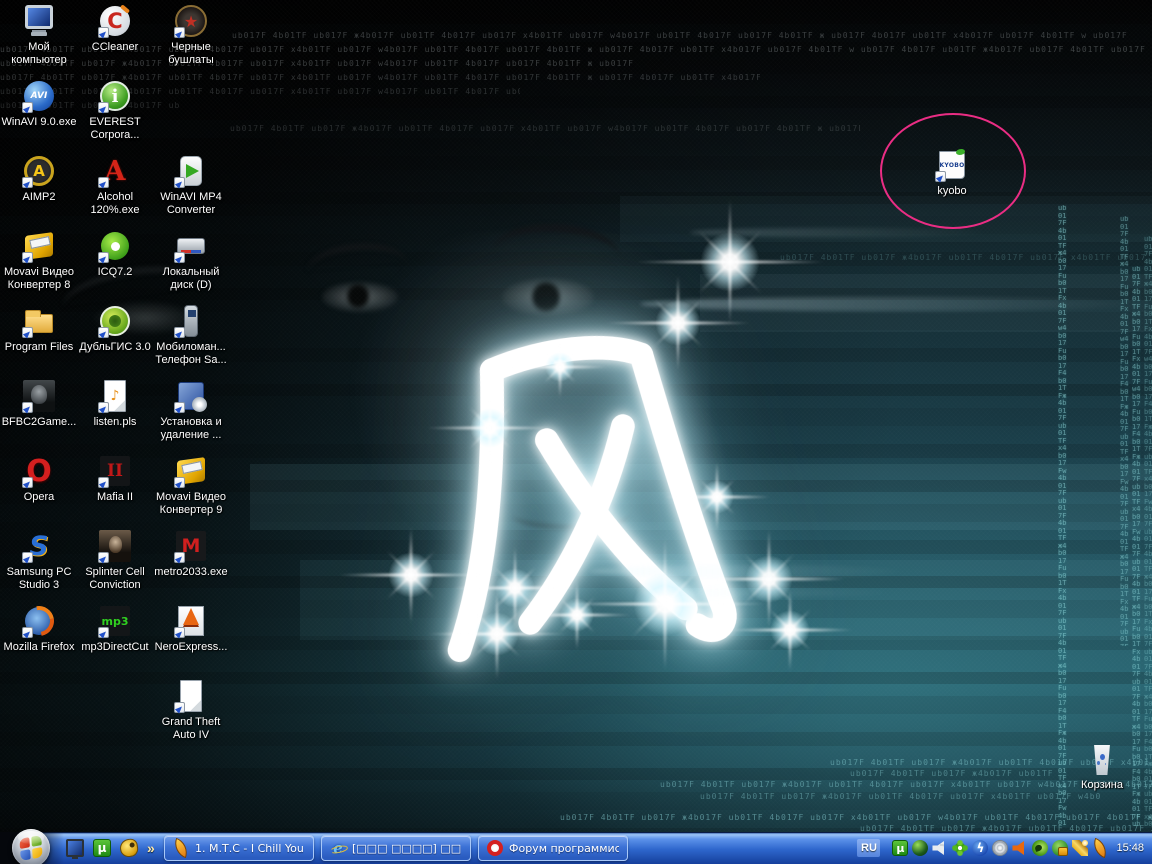 This screenshot has width=1152, height=864. I want to click on quick-launch-bar: µ», so click(110, 848).